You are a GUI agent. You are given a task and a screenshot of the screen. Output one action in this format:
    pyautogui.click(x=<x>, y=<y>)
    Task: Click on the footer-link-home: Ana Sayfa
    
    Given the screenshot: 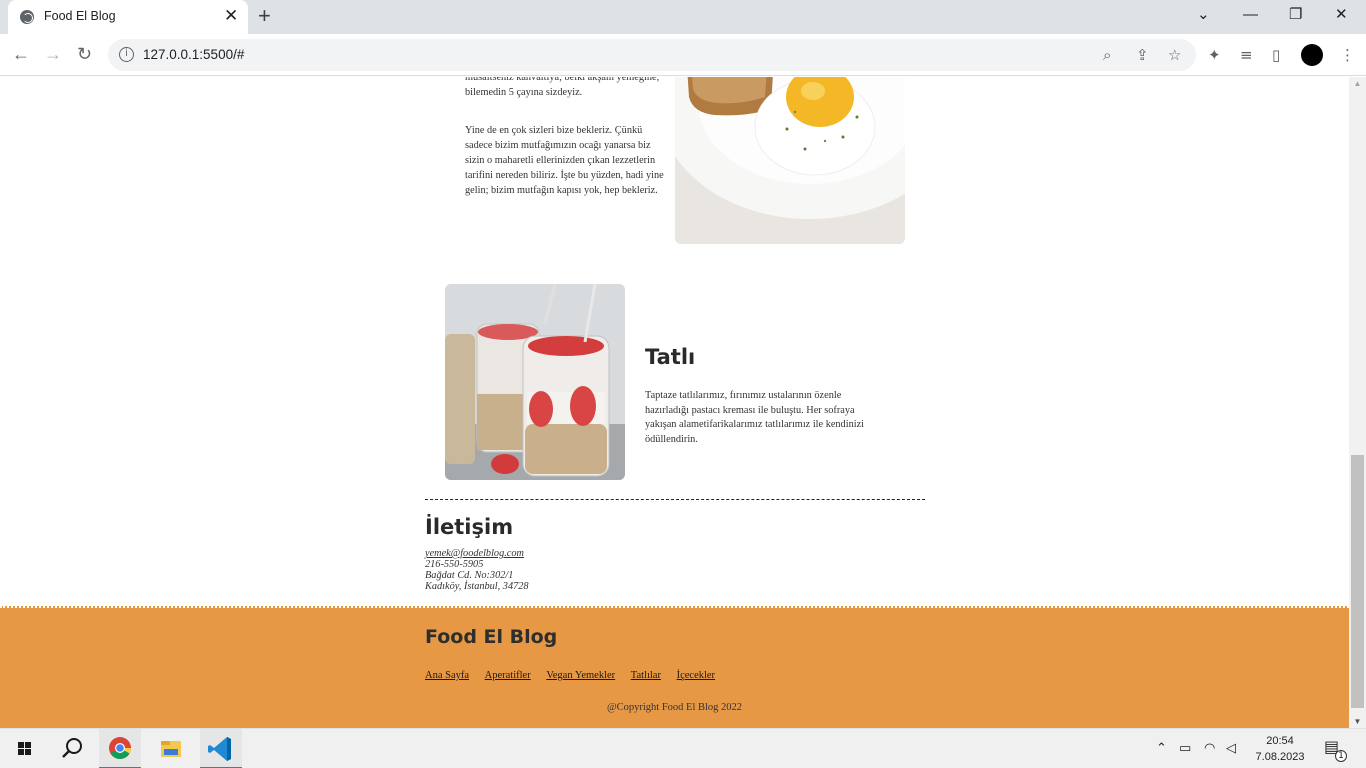 What is the action you would take?
    pyautogui.click(x=447, y=675)
    